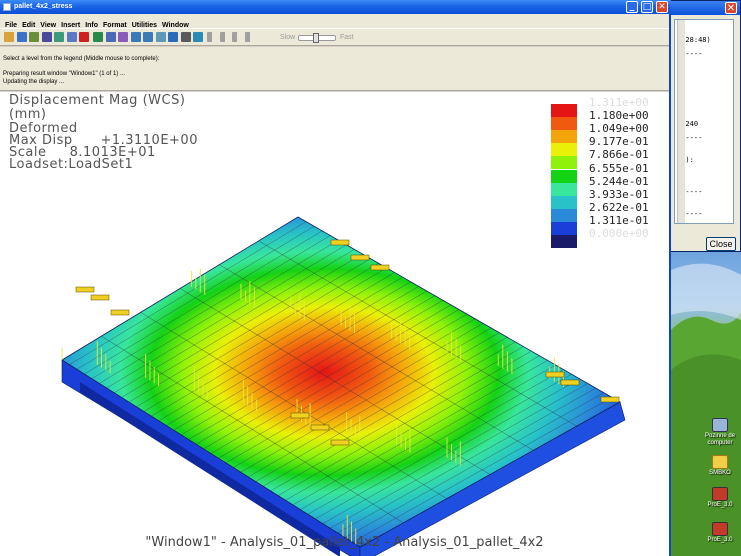 Image resolution: width=741 pixels, height=556 pixels. Describe the element at coordinates (619, 116) in the screenshot. I see `legend-level-label: 1.180e+00` at that location.